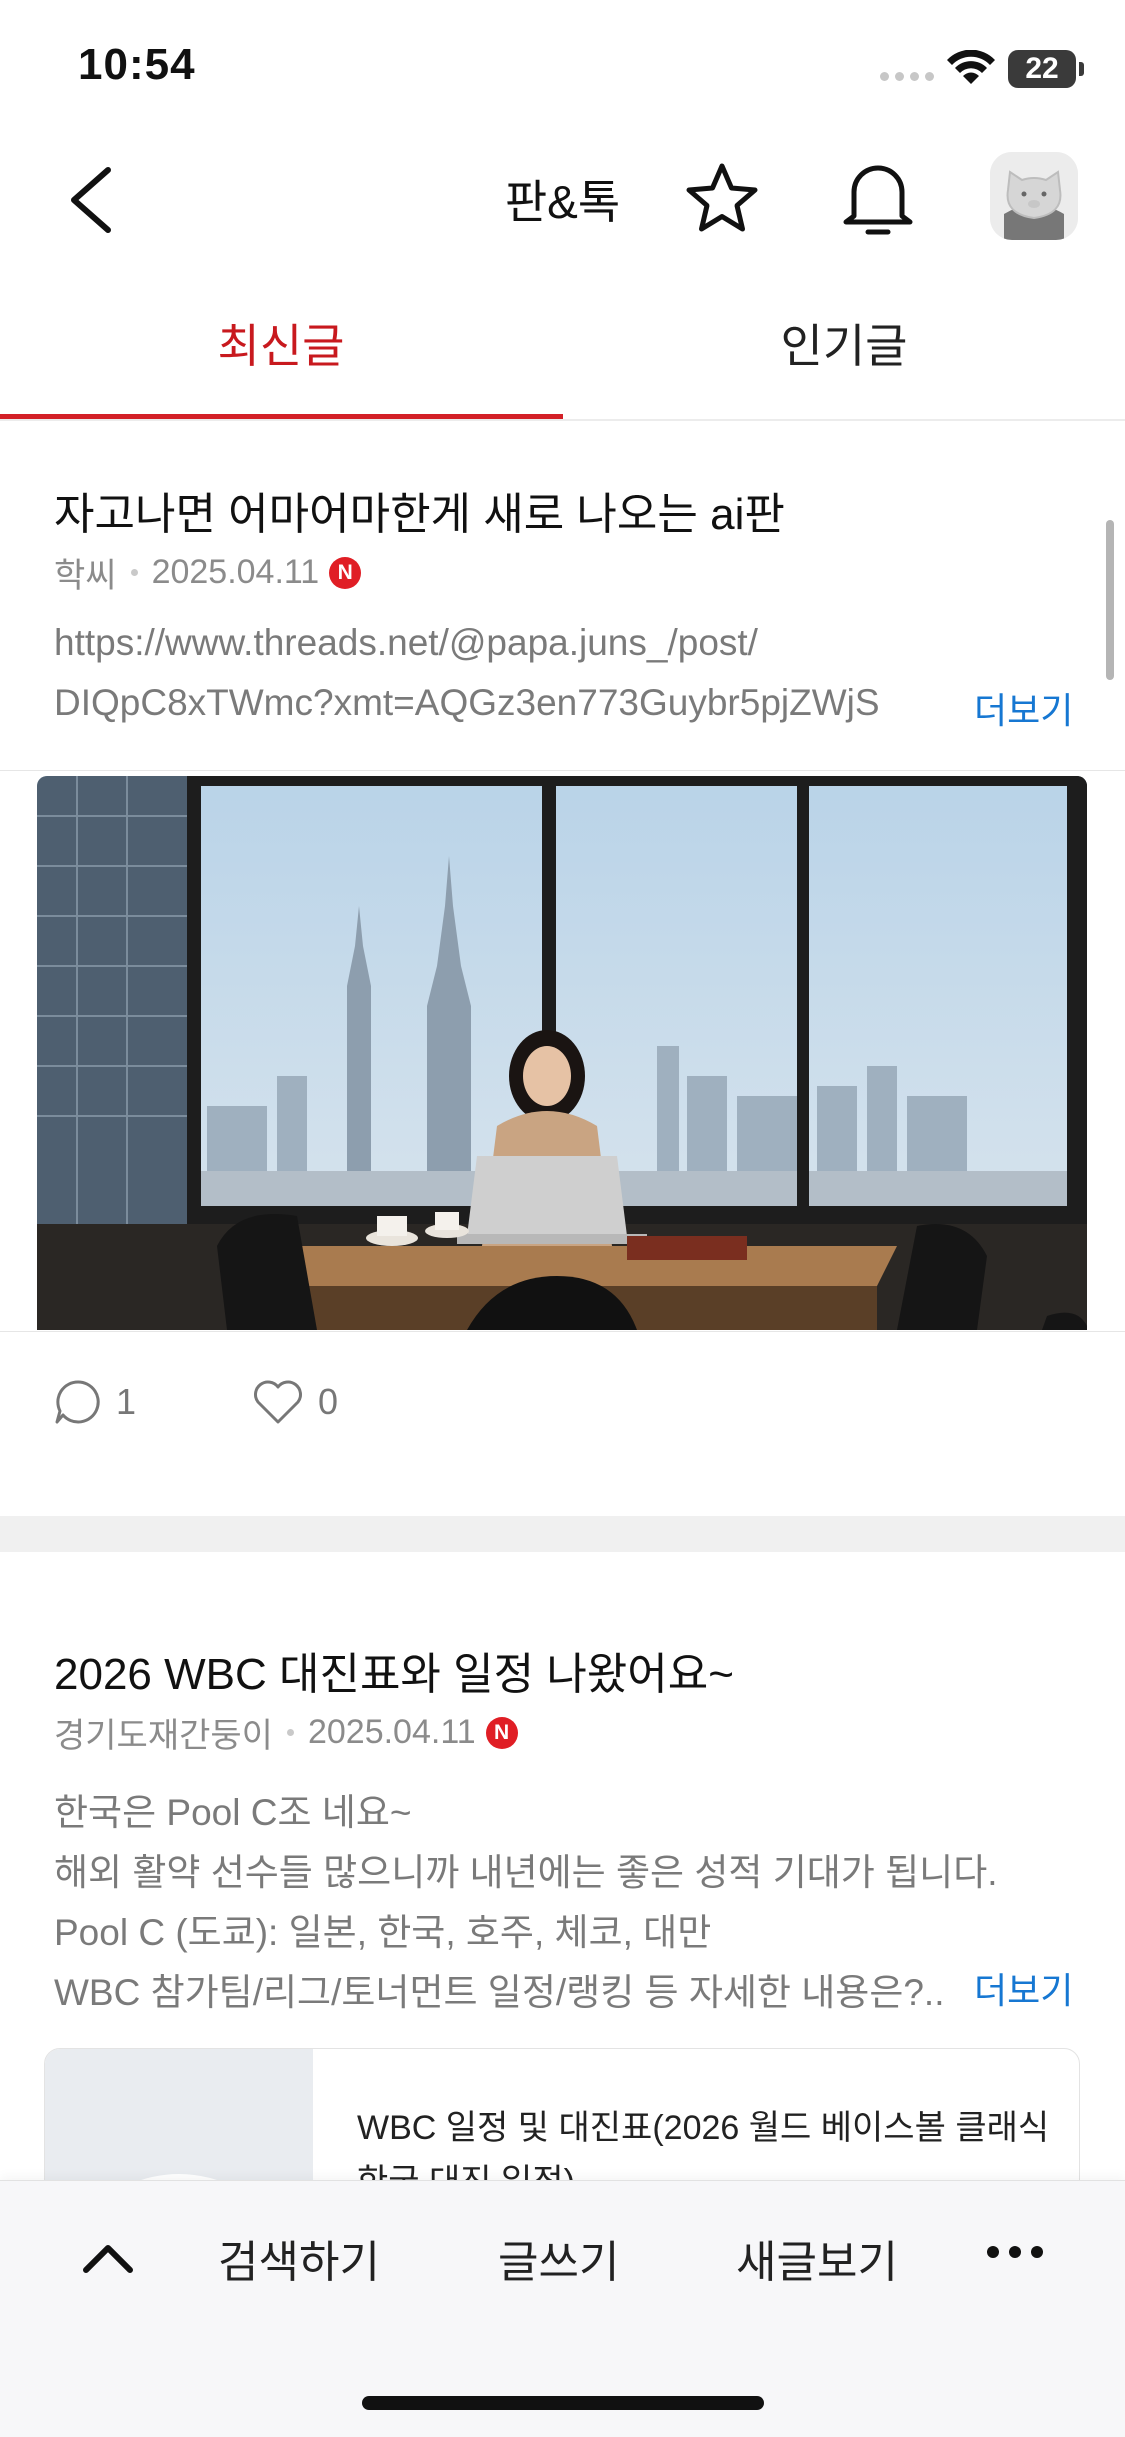 Image resolution: width=1125 pixels, height=2437 pixels. I want to click on cat-avatar-icon, so click(1034, 196).